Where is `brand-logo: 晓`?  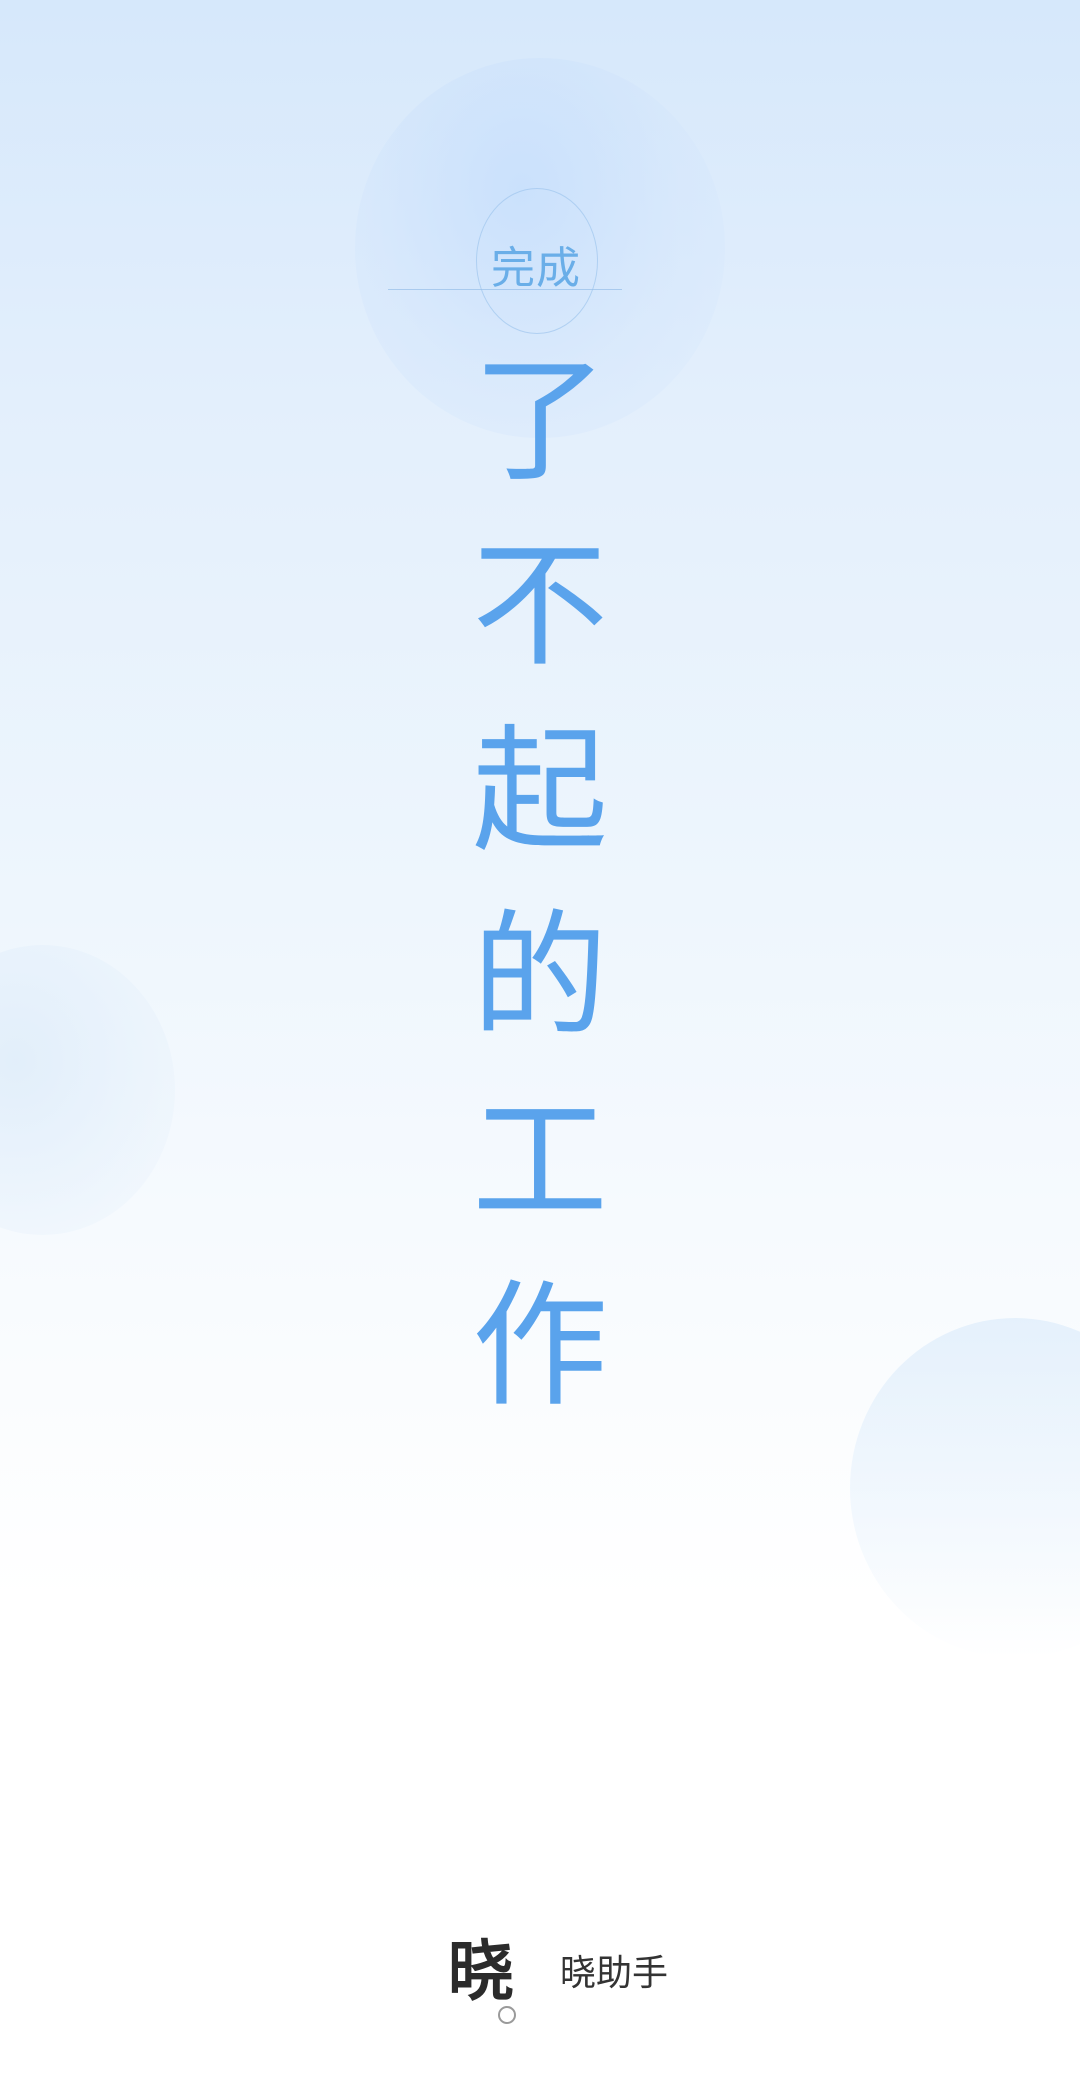 brand-logo: 晓 is located at coordinates (481, 1971).